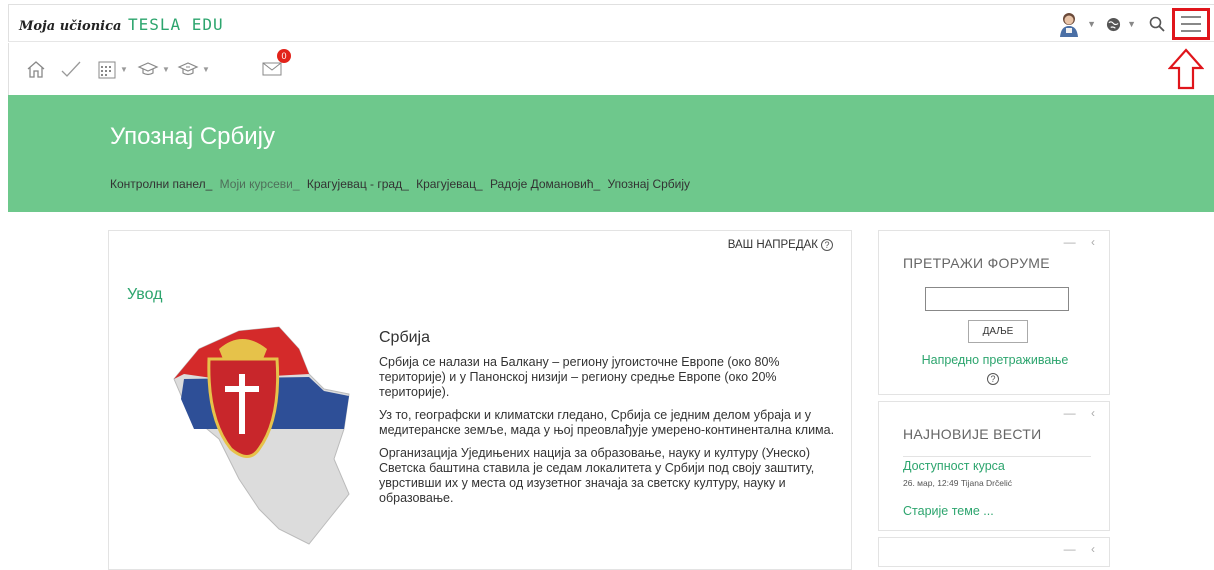 The width and height of the screenshot is (1214, 570). I want to click on messages-button: 0, so click(276, 65).